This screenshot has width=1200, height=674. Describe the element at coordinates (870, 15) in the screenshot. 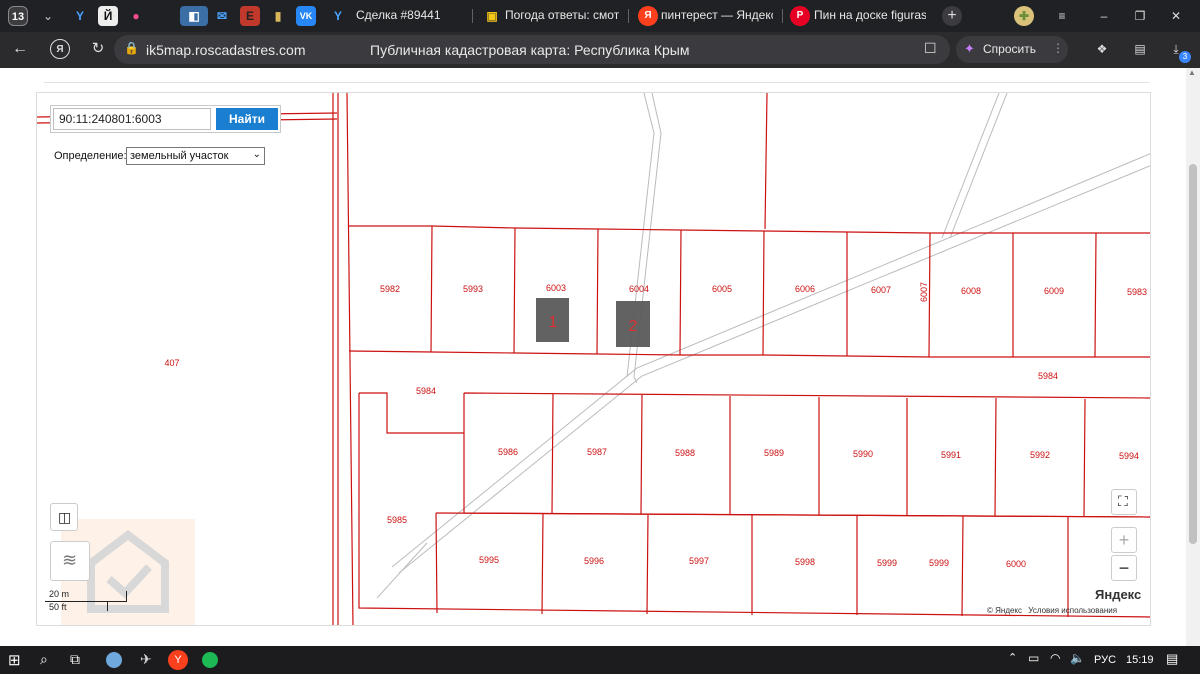

I see `tab-pin: Пин на доске figuras` at that location.